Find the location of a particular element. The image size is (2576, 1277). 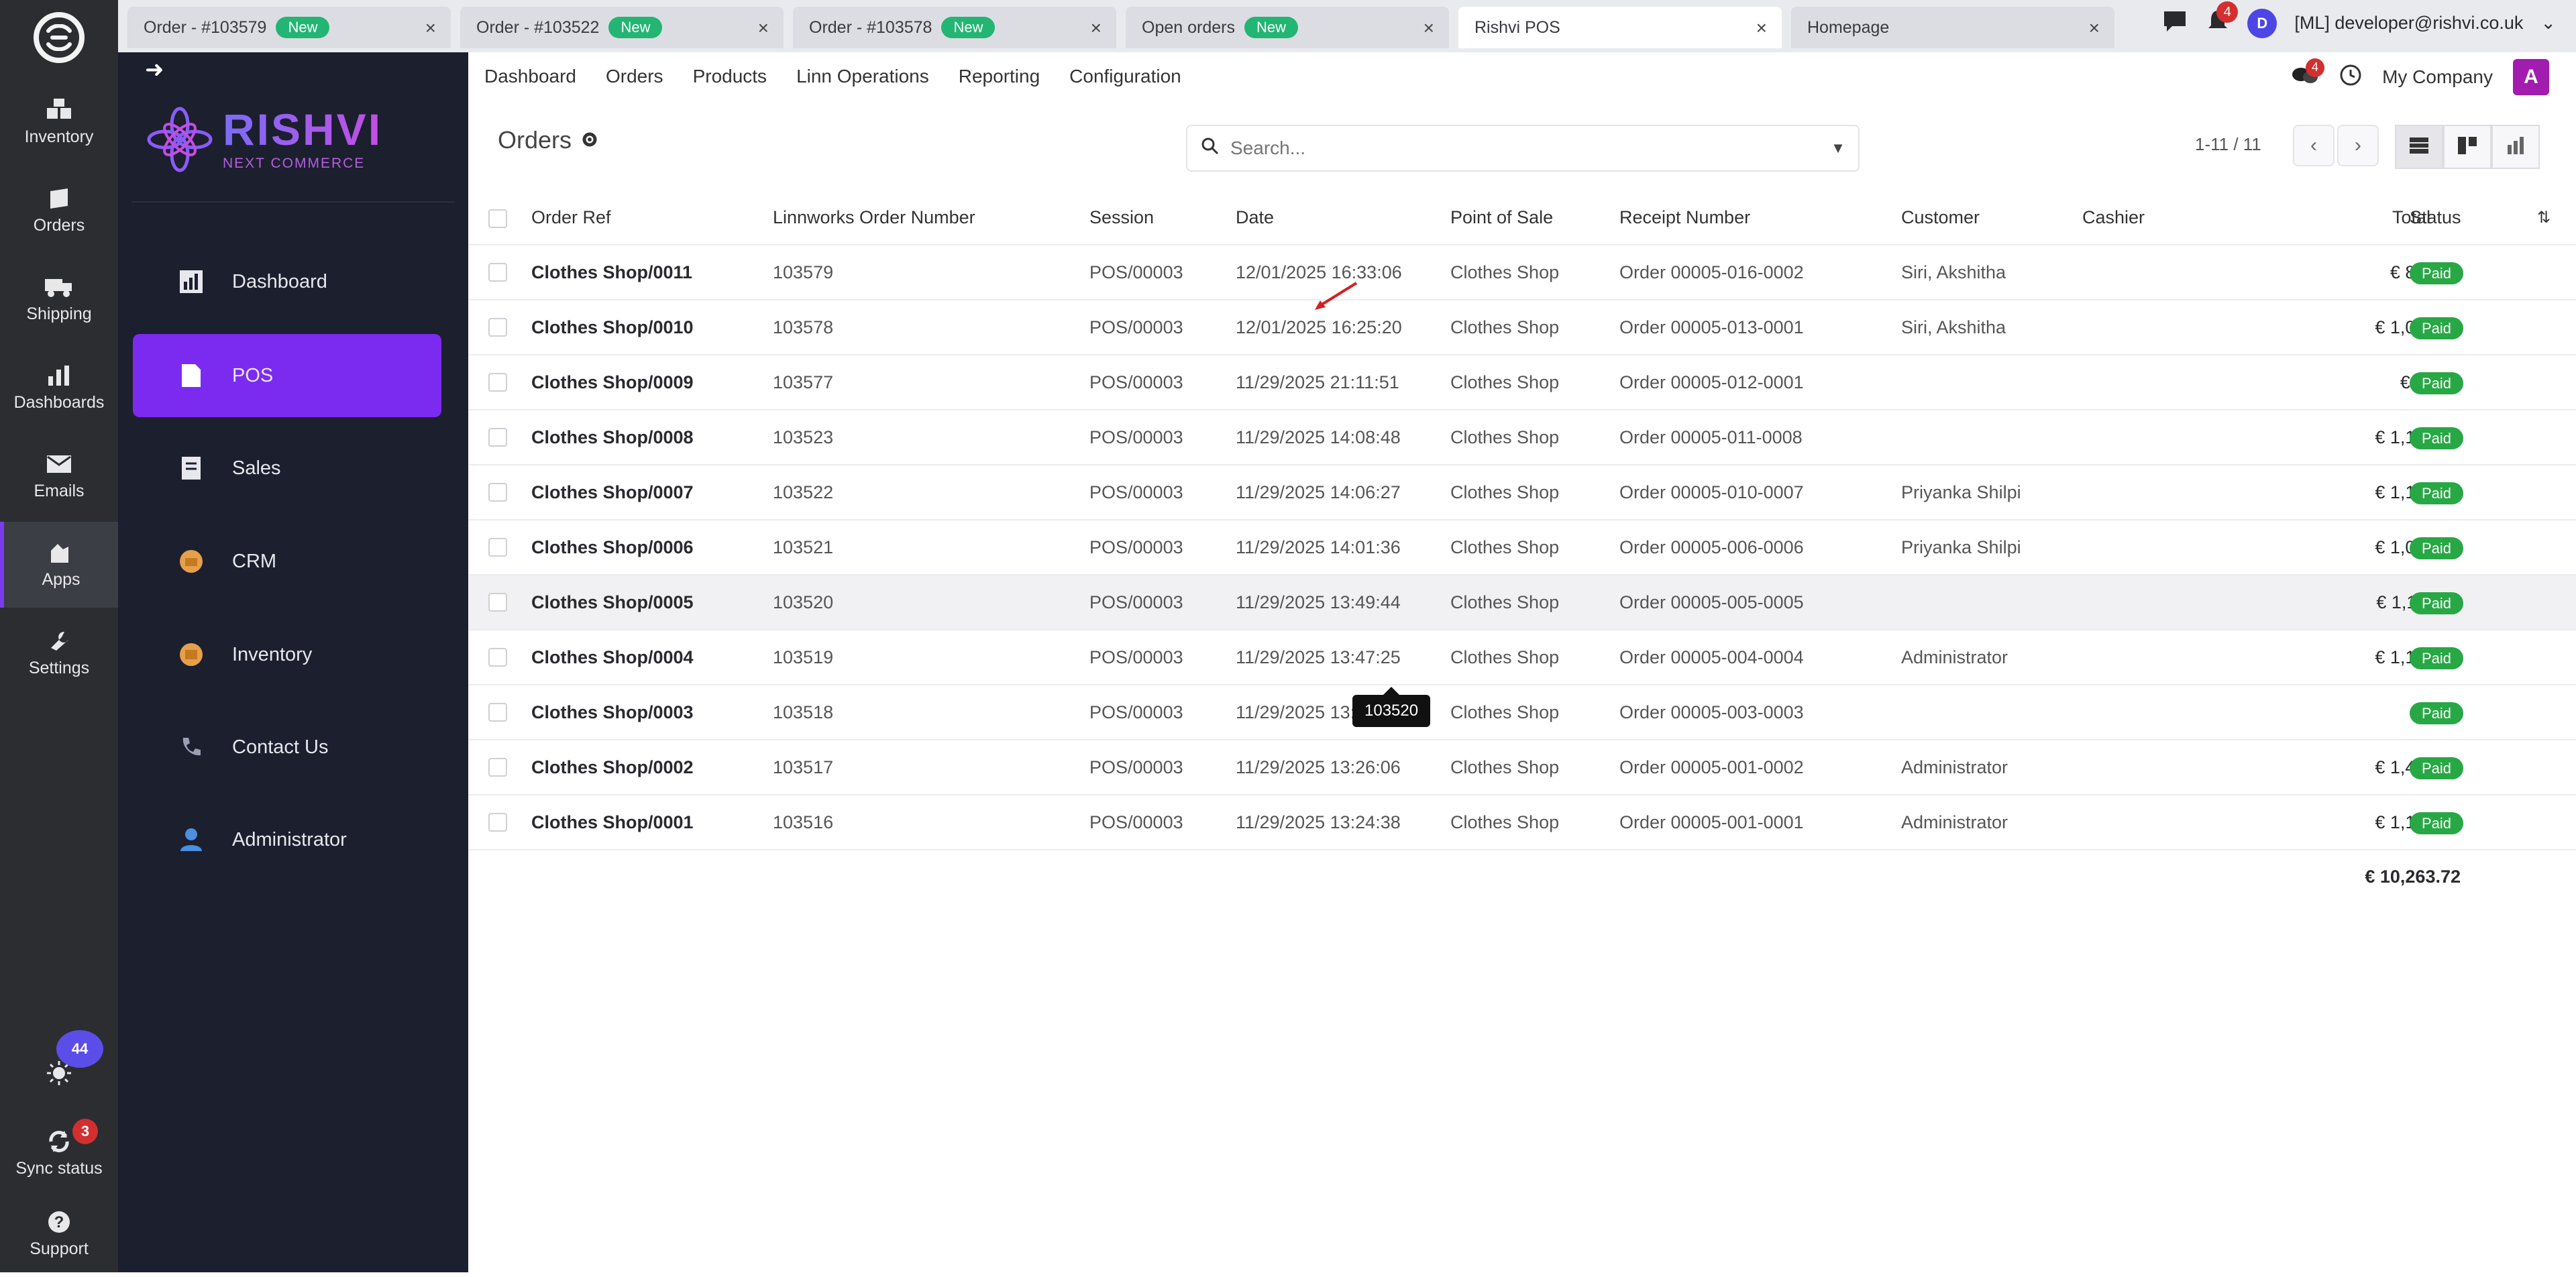

divider is located at coordinates (293, 202).